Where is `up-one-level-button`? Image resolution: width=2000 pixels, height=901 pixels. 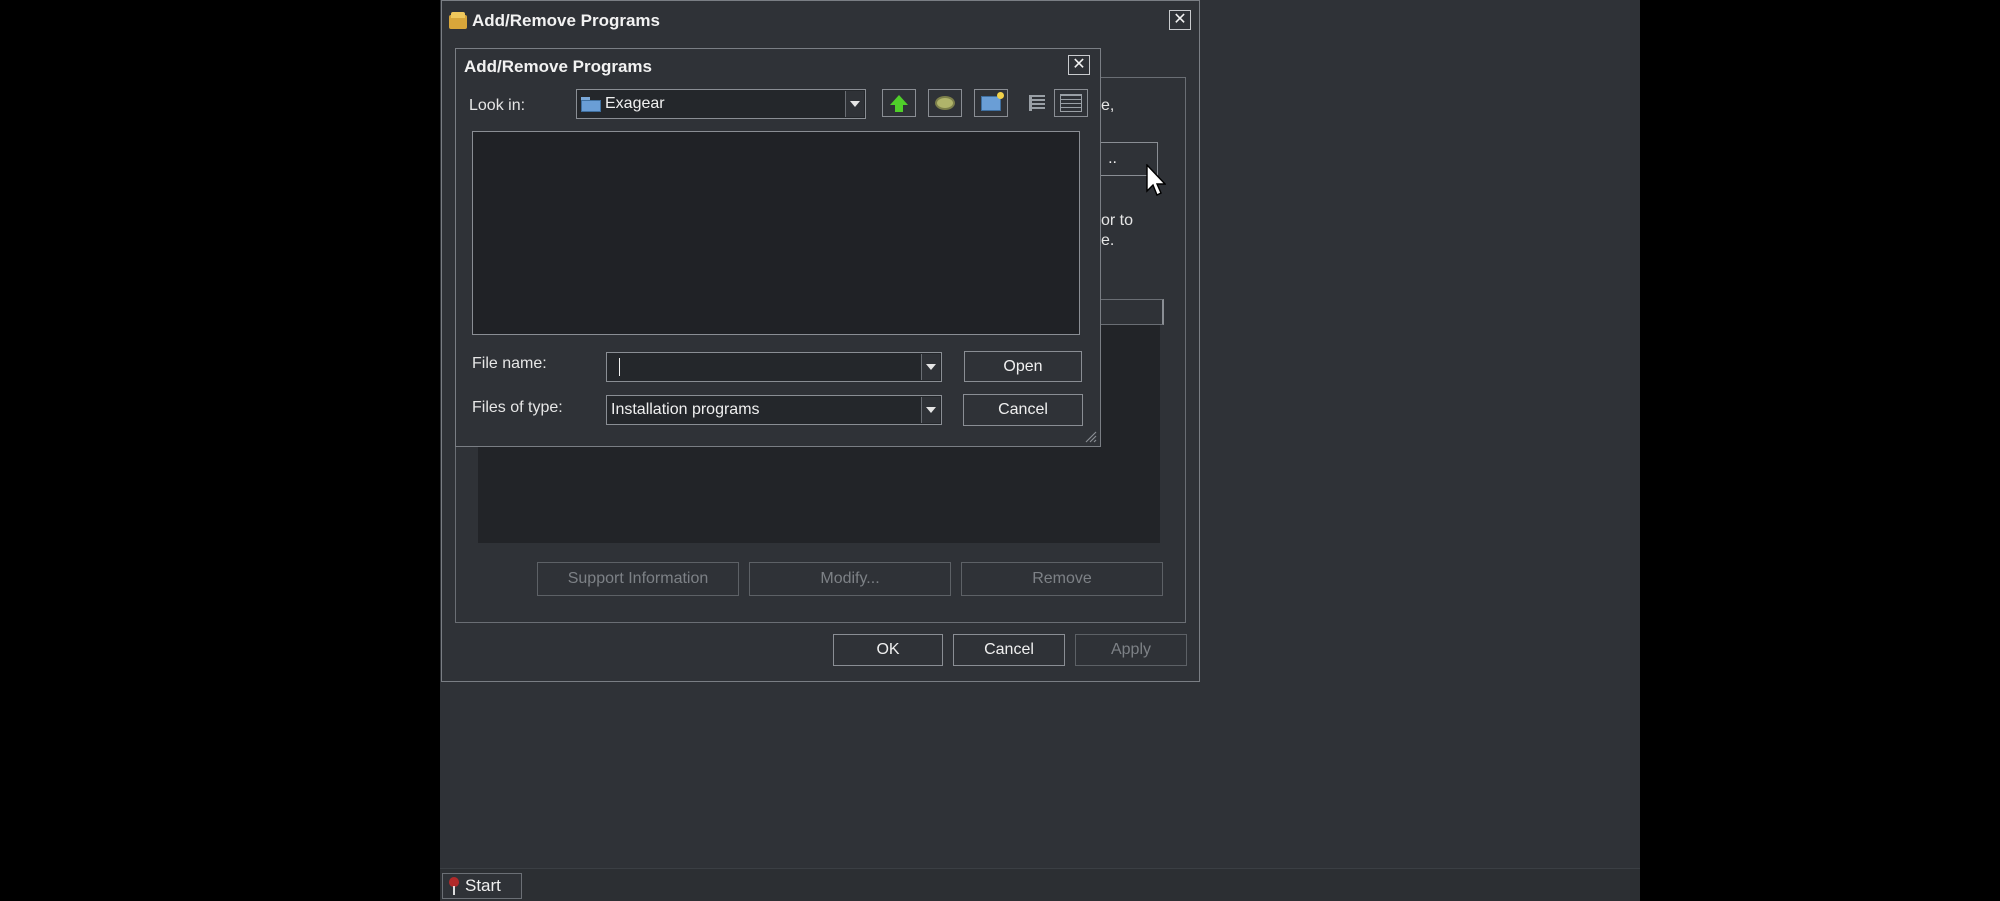 up-one-level-button is located at coordinates (899, 103).